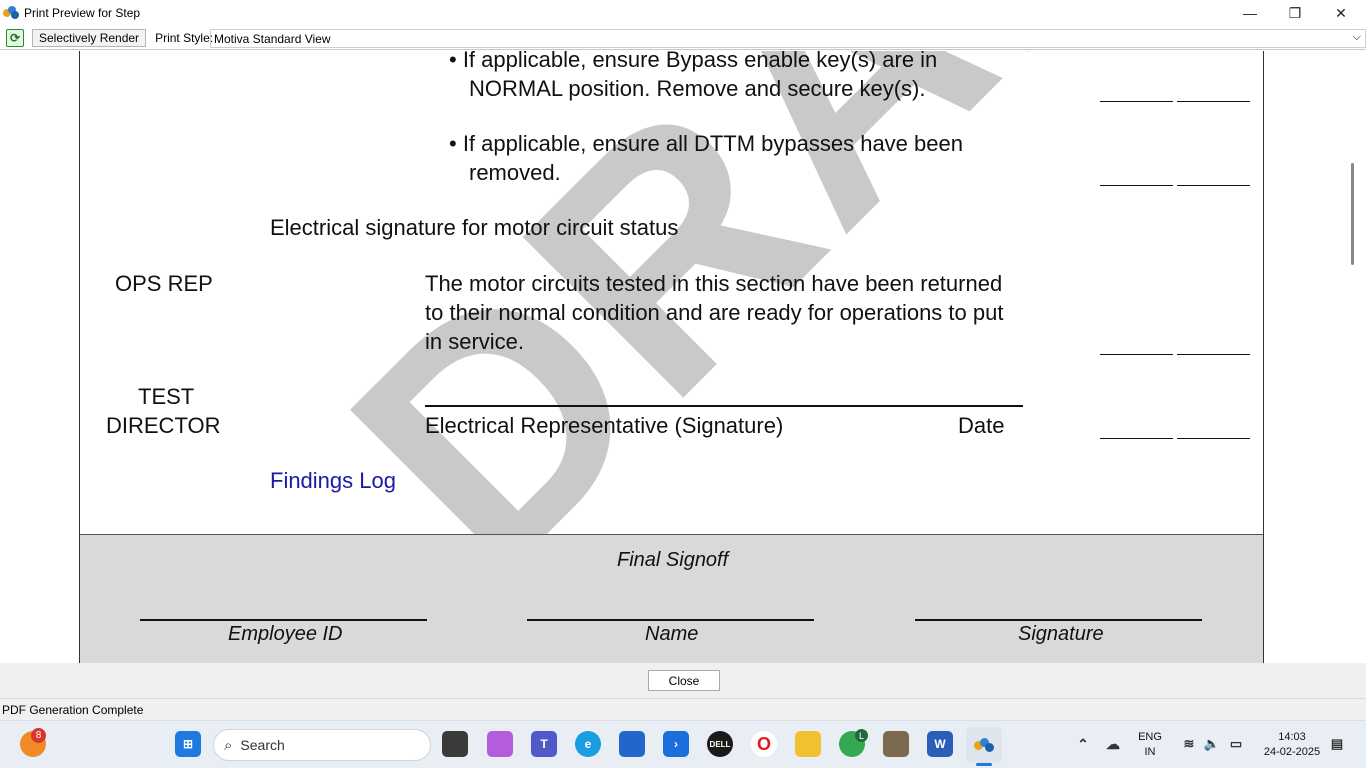 This screenshot has height=768, width=1366. I want to click on refresh-icon: ⟳, so click(15, 38).